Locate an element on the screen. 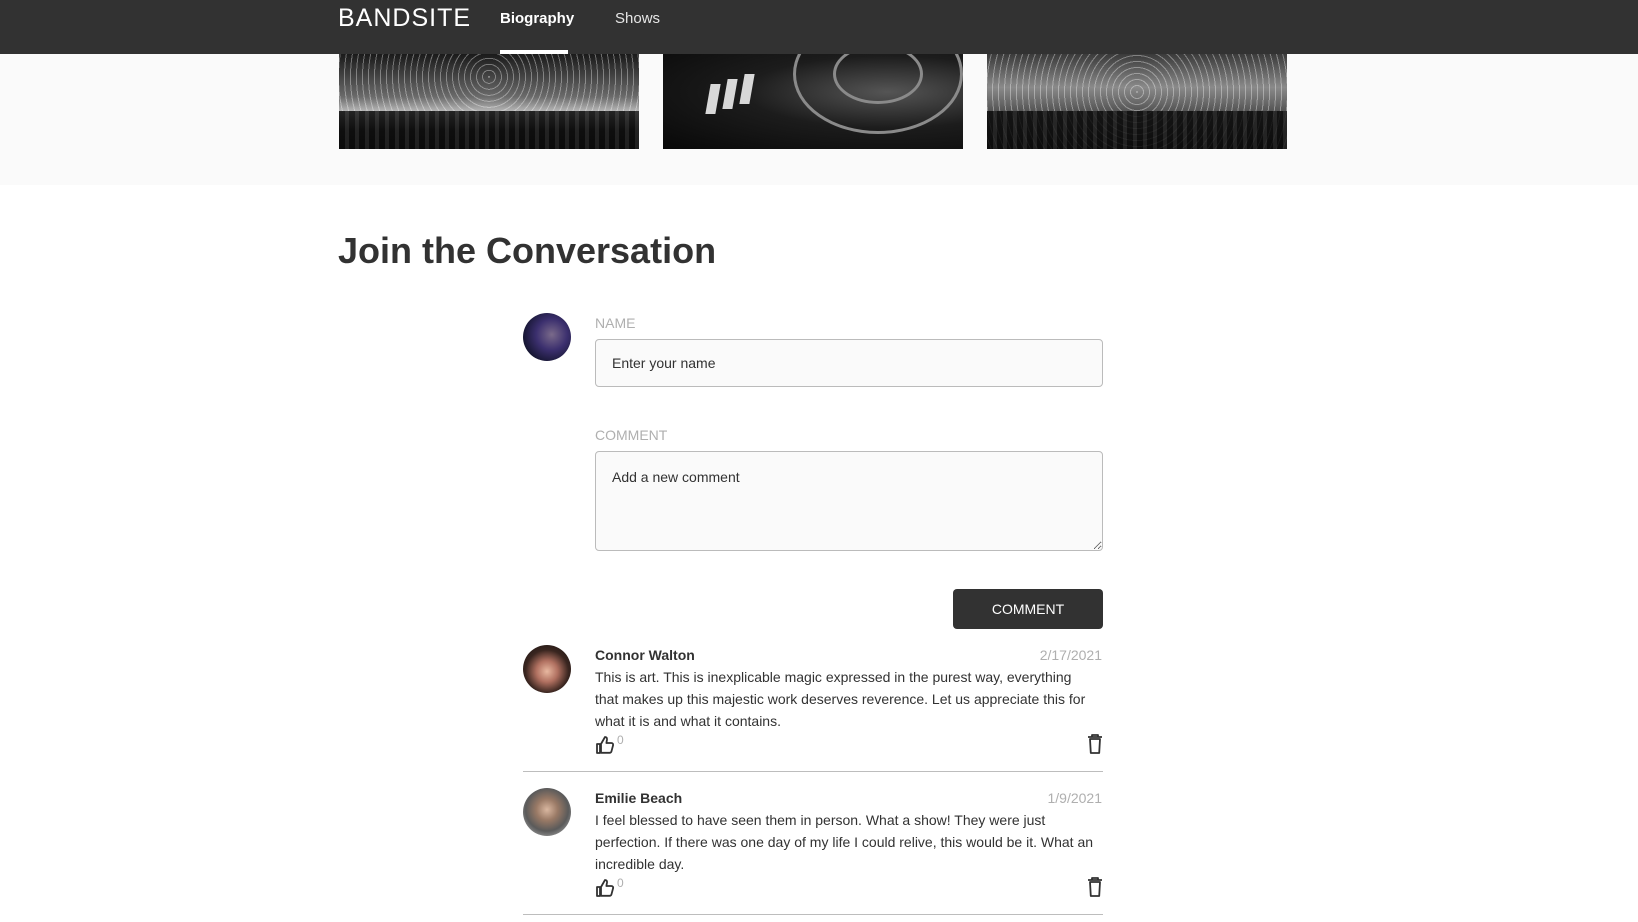  nav-shows: Shows is located at coordinates (637, 18).